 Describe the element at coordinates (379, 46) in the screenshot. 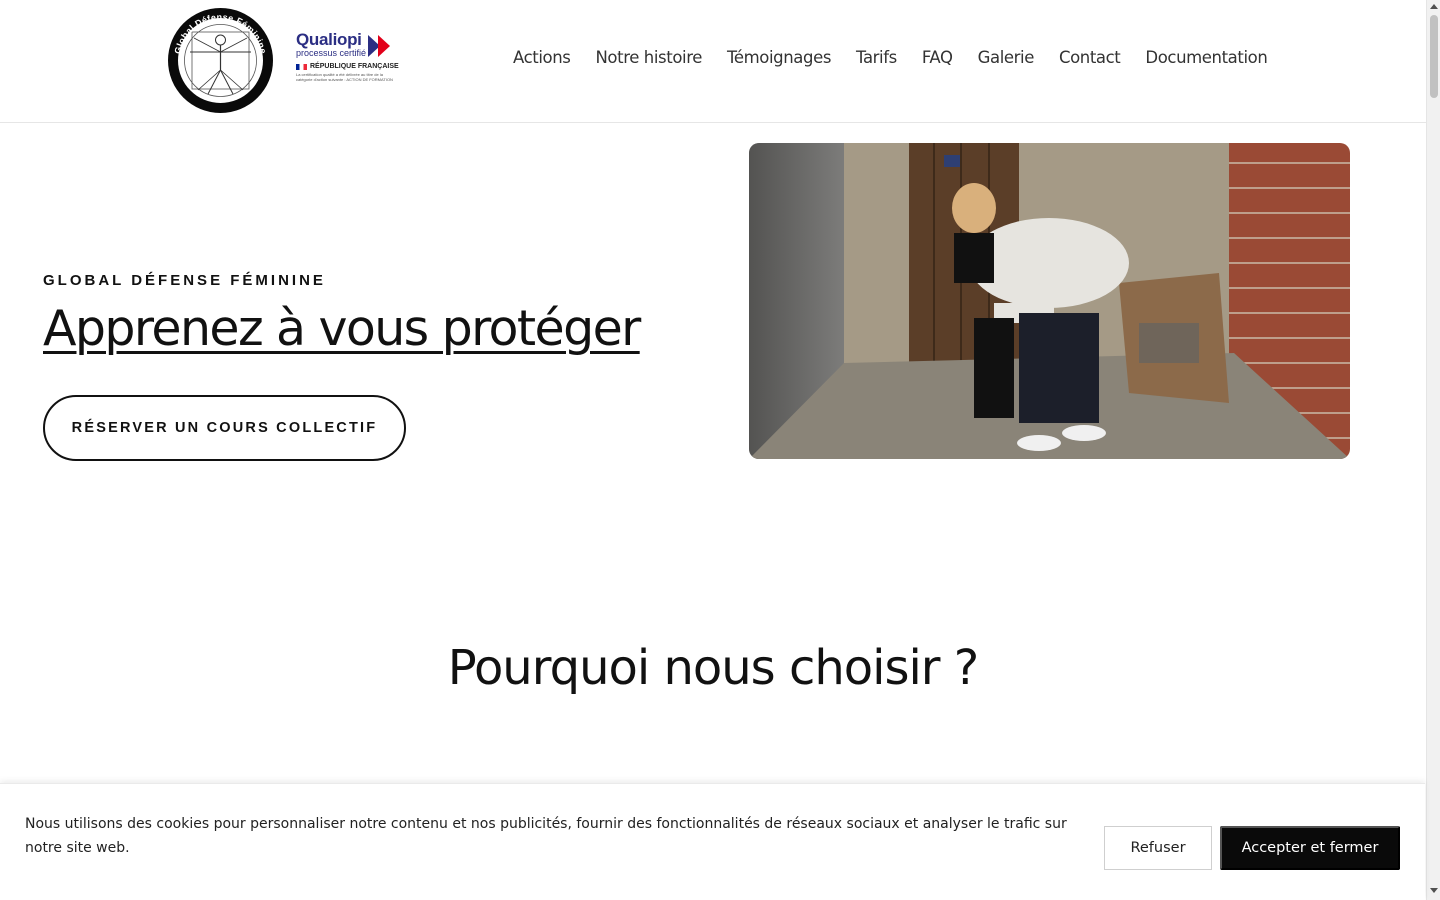

I see `qualiopi-arrow-icon` at that location.